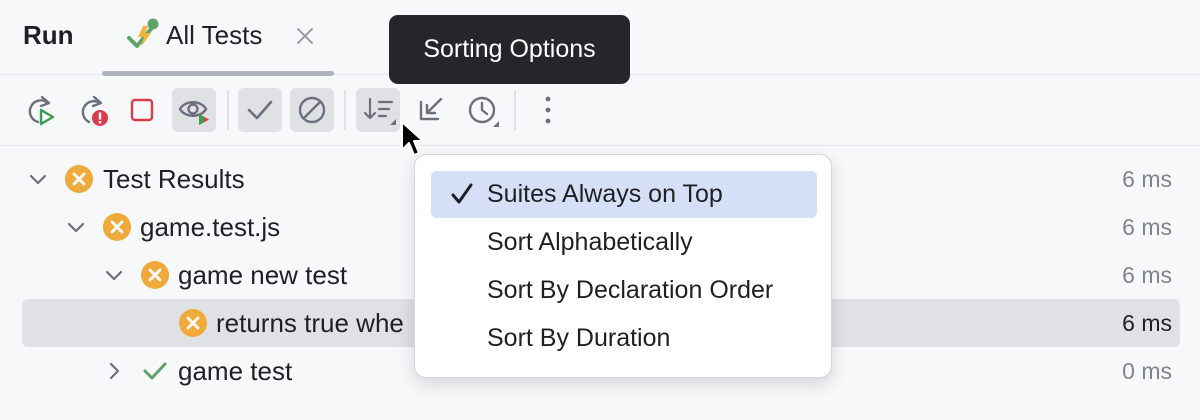  I want to click on menu-item-label: Sort Alphabetically, so click(590, 242).